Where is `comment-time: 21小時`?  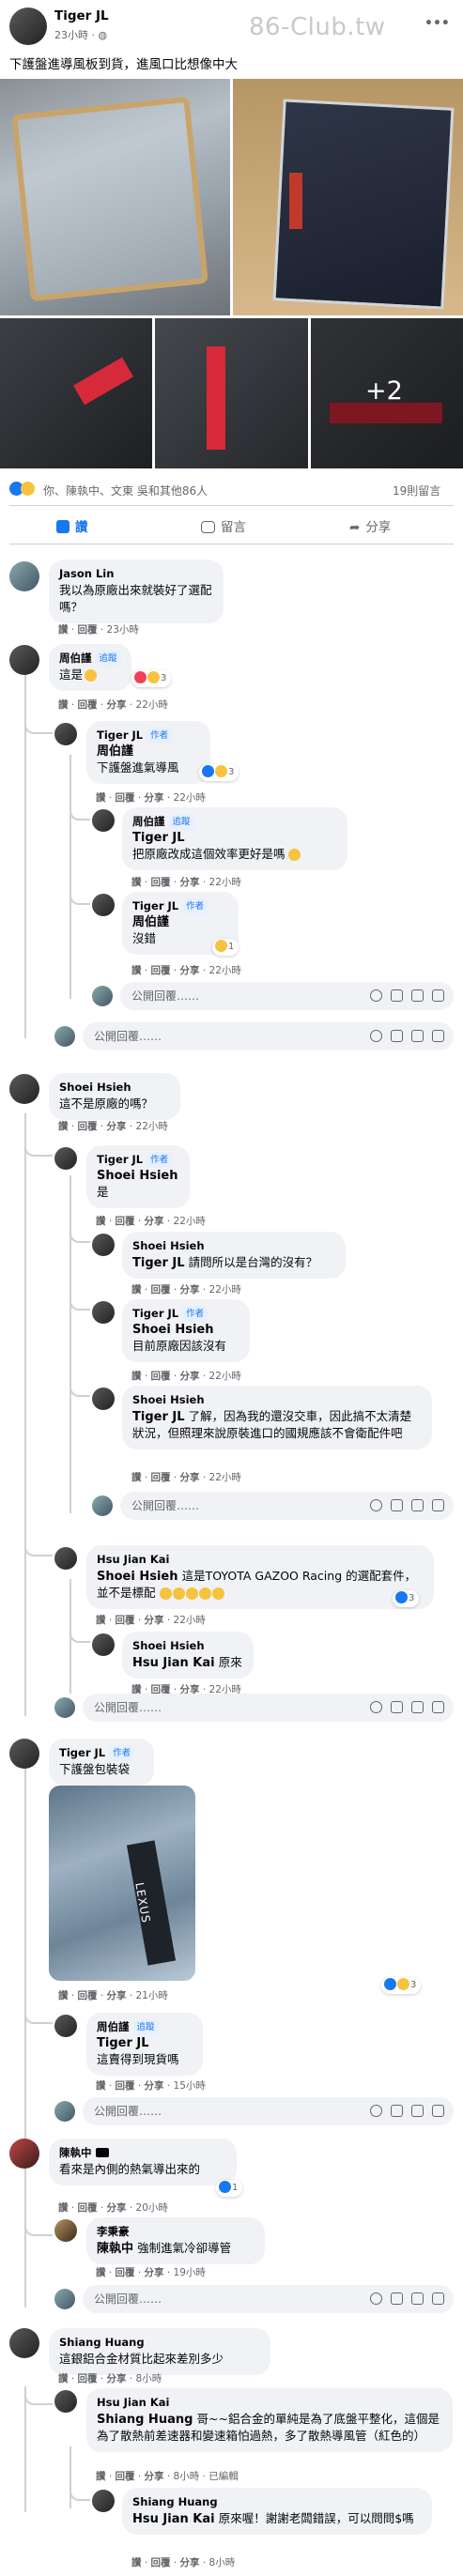
comment-time: 21小時 is located at coordinates (152, 1995).